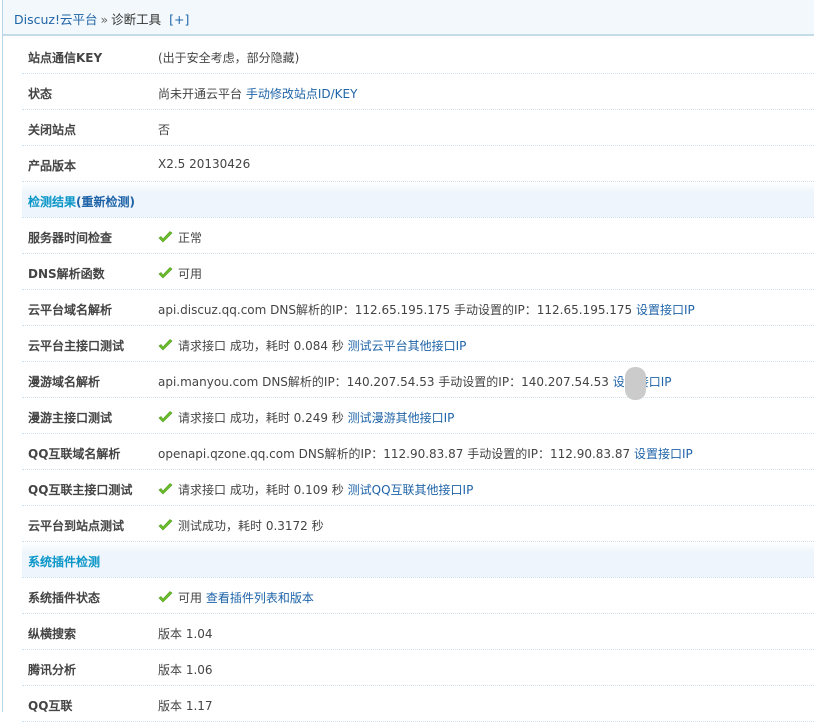 The image size is (814, 722). Describe the element at coordinates (418, 560) in the screenshot. I see `section-header: 系统插件检测` at that location.